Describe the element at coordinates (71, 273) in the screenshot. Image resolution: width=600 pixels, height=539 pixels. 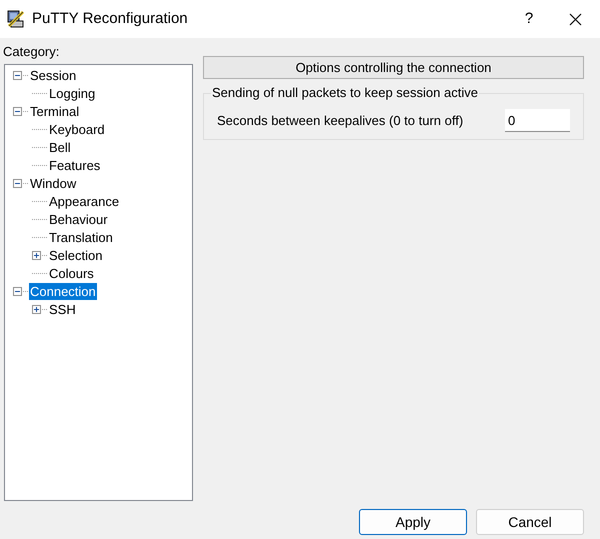
I see `tree-item: Colours` at that location.